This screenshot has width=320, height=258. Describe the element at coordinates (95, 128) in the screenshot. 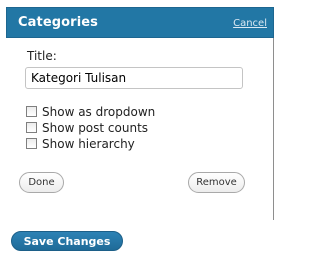

I see `show-post-counts-label: Show post counts` at that location.